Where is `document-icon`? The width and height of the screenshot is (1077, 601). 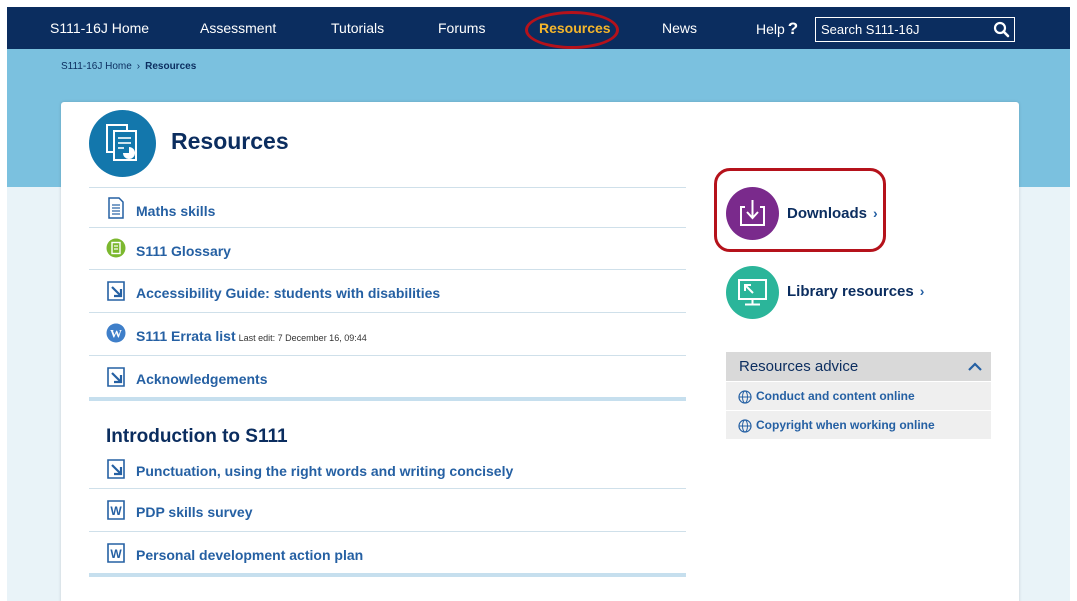 document-icon is located at coordinates (116, 208).